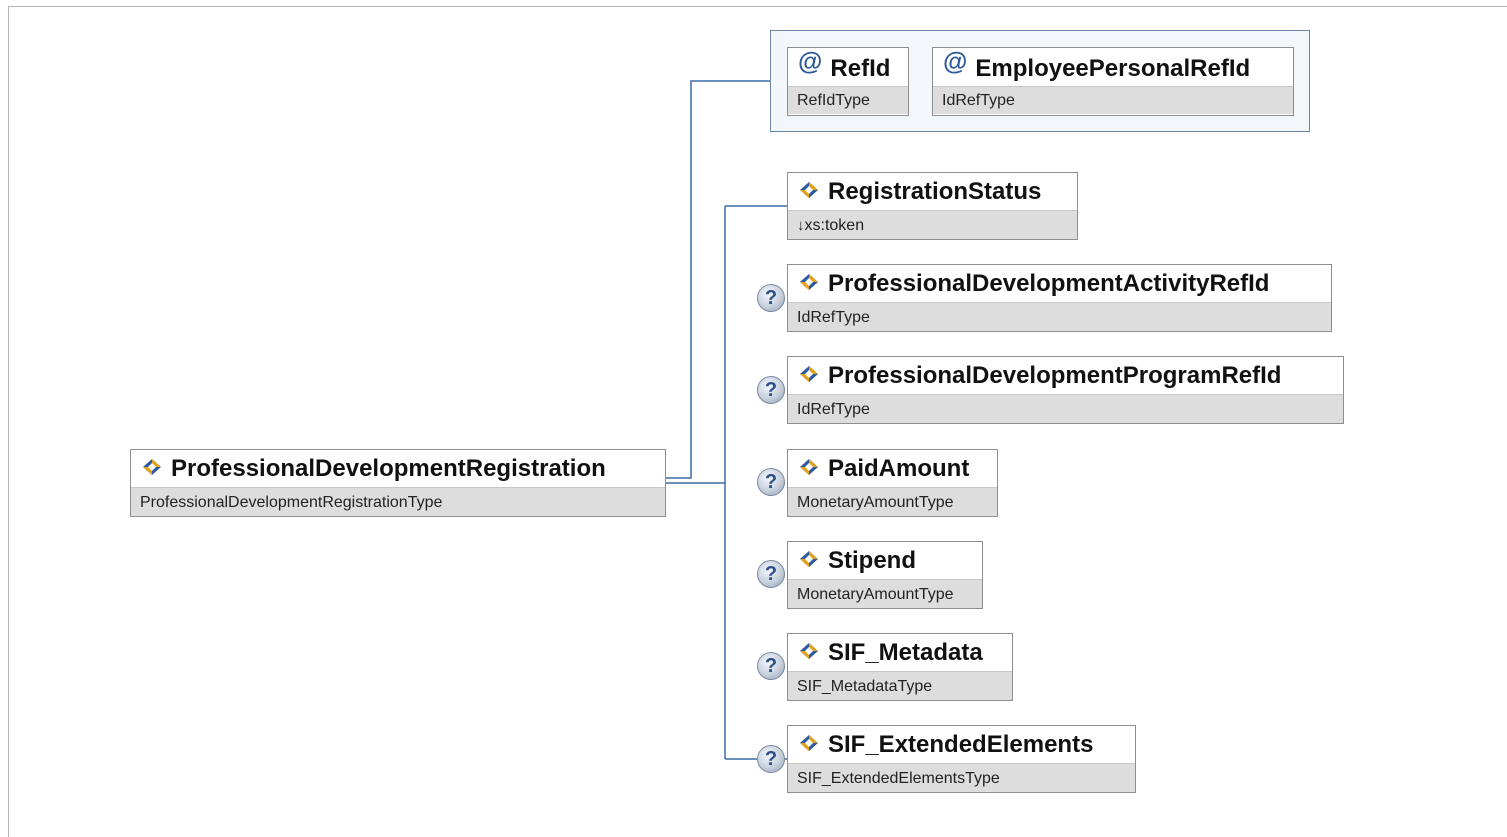  I want to click on attribute-name: RefId, so click(860, 68).